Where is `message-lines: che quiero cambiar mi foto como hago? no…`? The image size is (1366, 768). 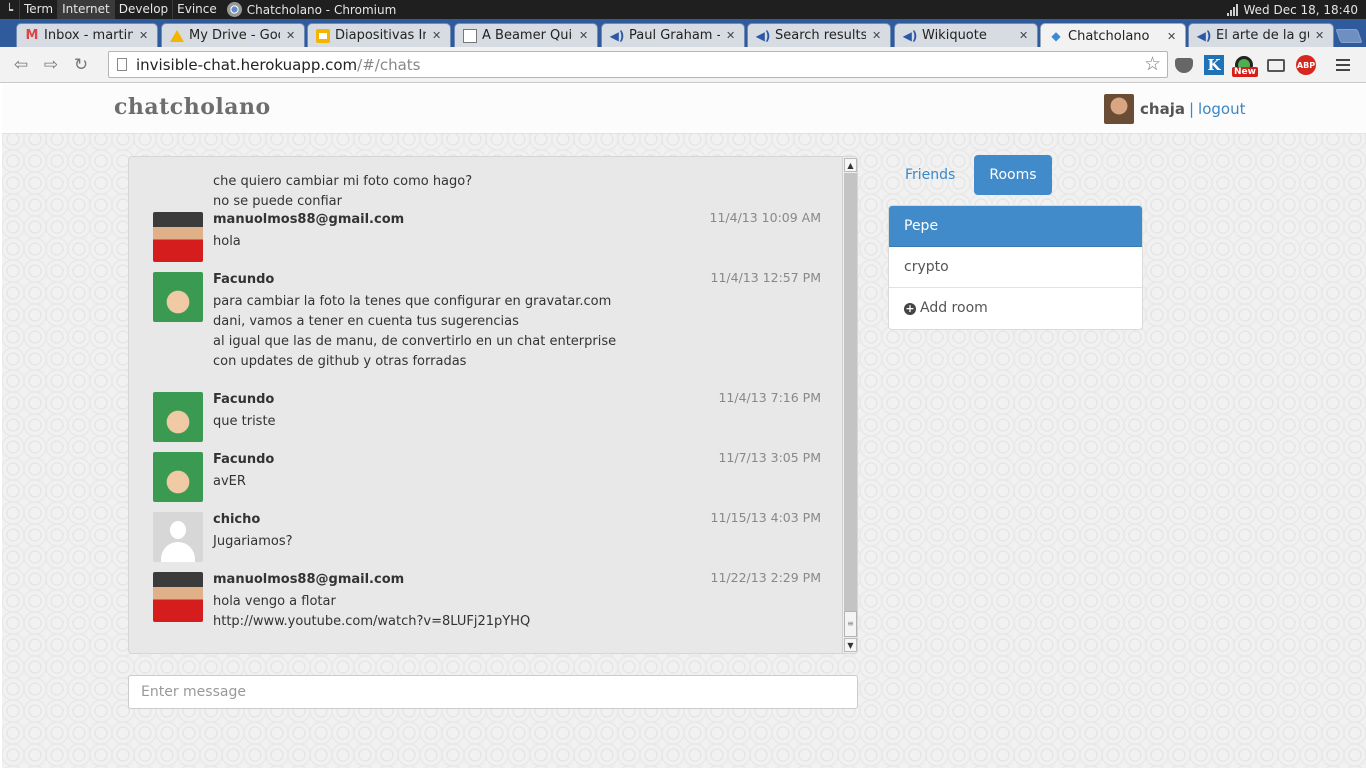
message-lines: che quiero cambiar mi foto como hago? no… is located at coordinates (342, 192).